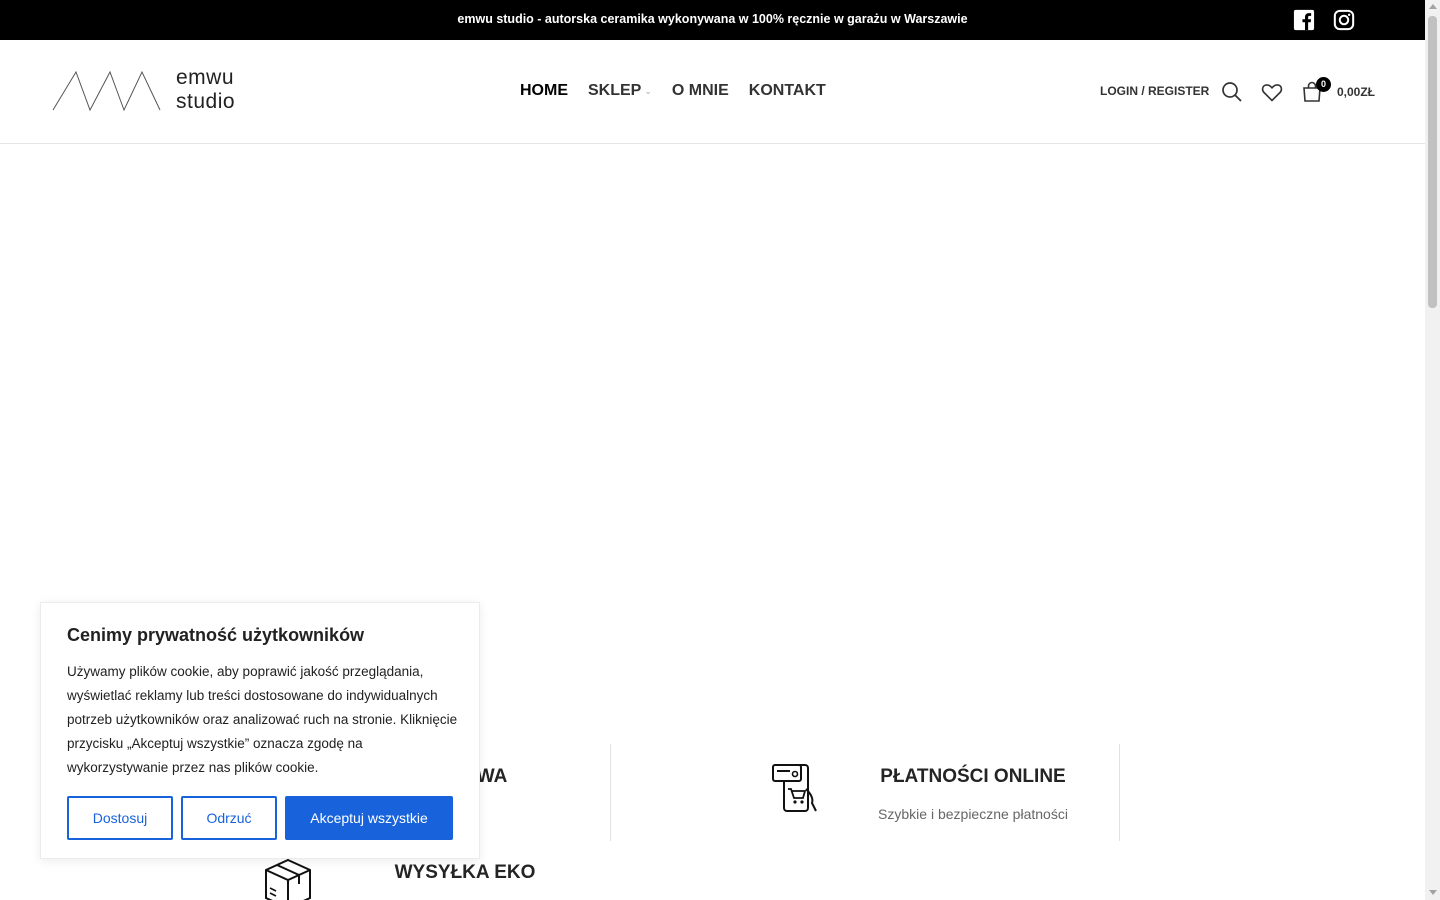  What do you see at coordinates (1304, 20) in the screenshot?
I see `facebook-icon` at bounding box center [1304, 20].